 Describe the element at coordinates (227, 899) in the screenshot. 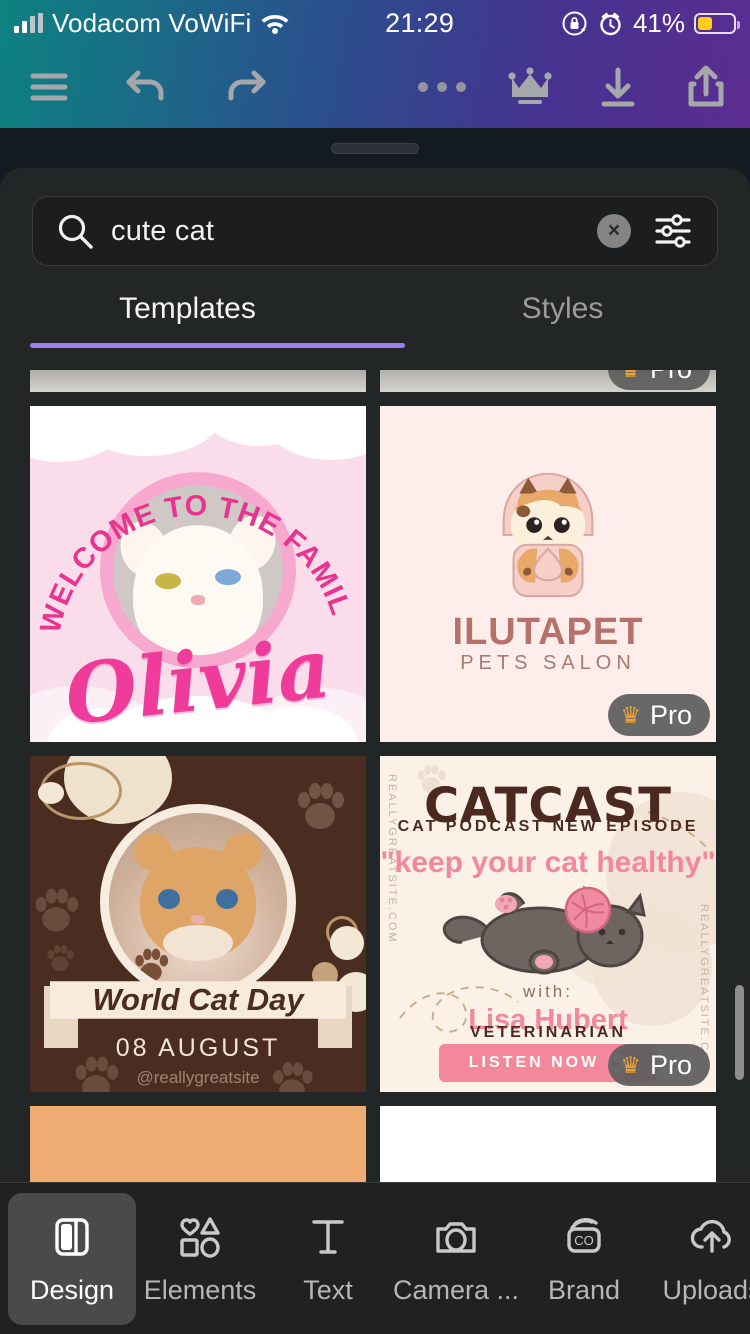

I see `cat-eye-right` at that location.